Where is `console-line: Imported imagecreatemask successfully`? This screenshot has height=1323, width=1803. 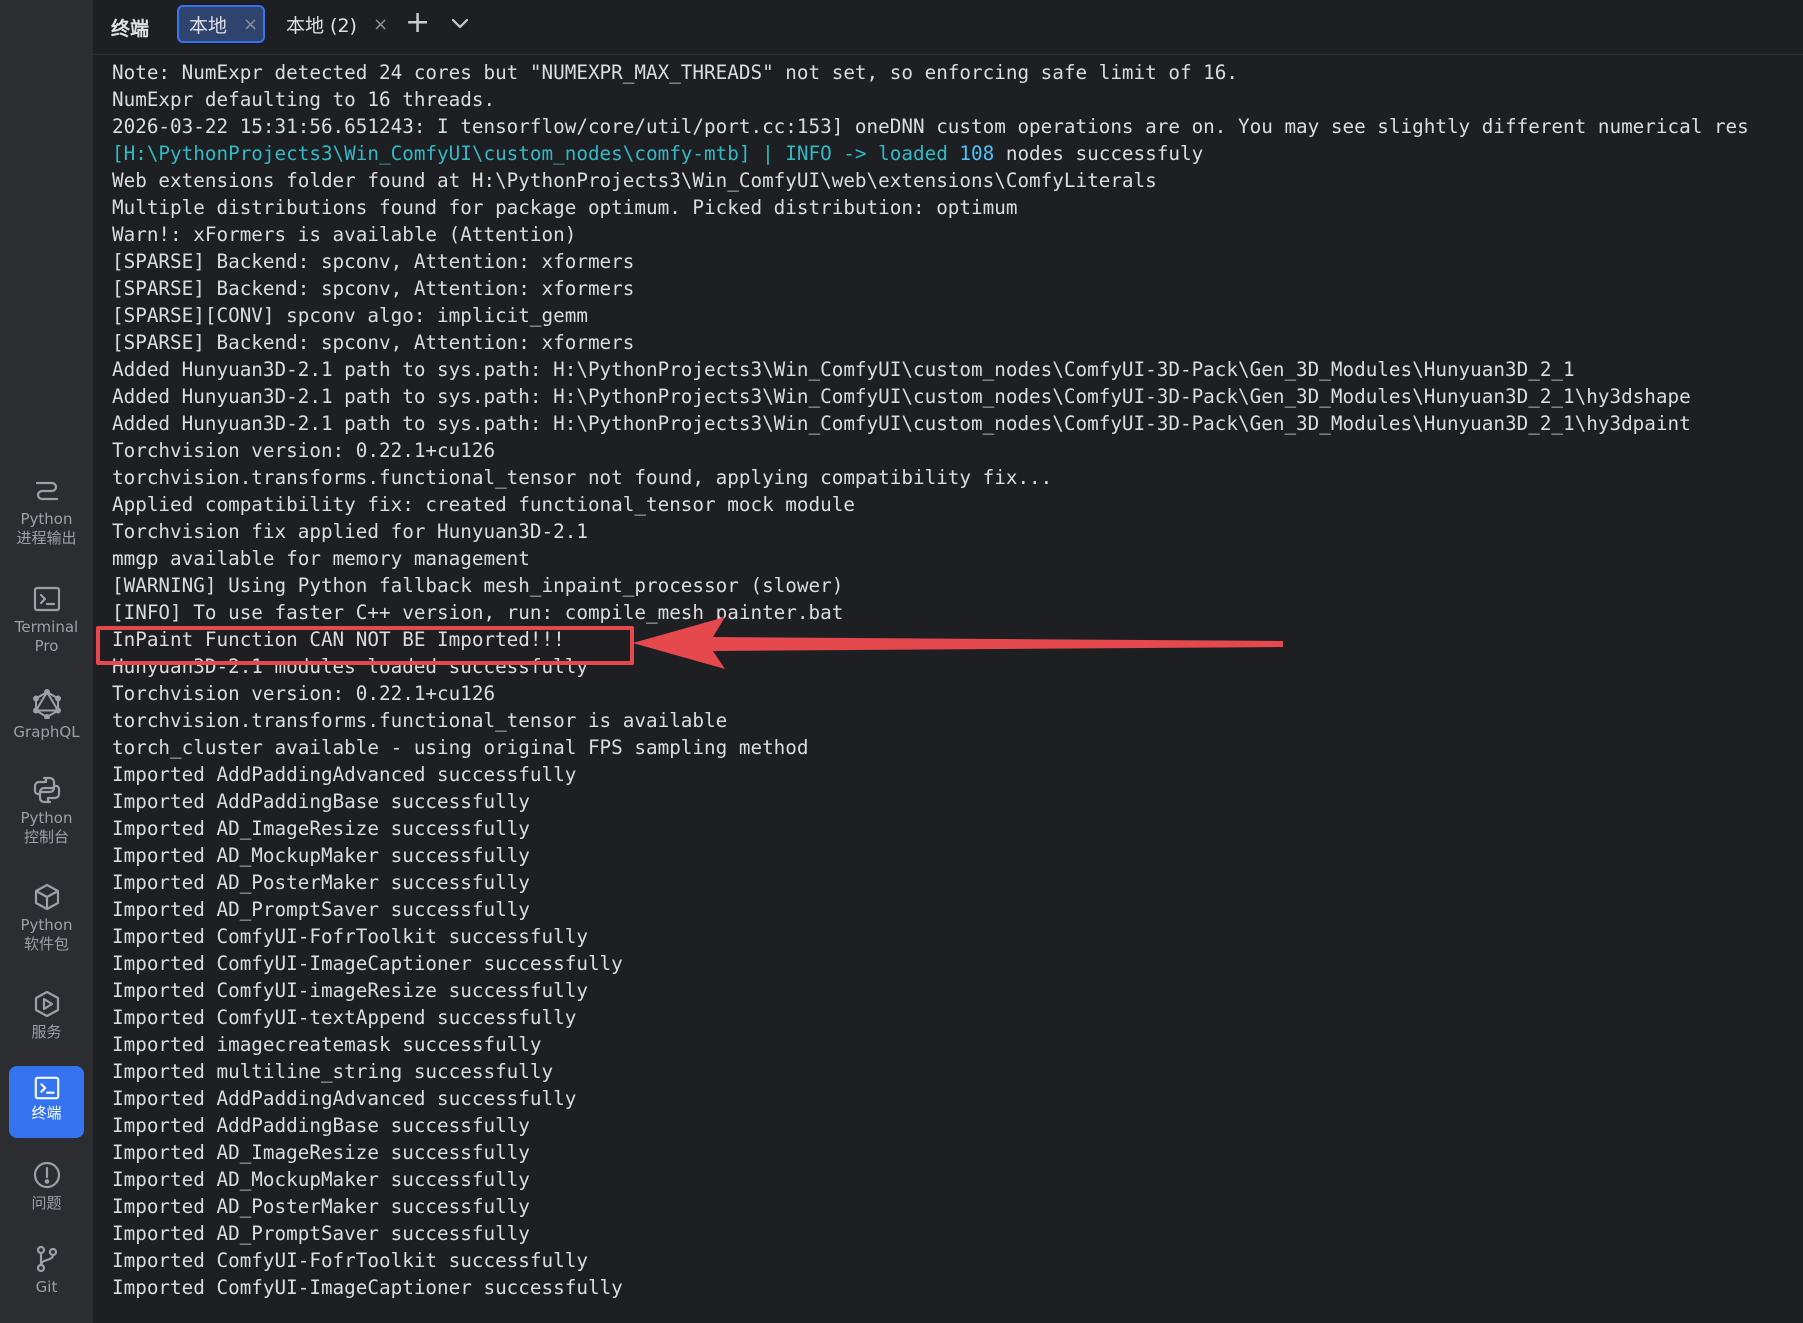
console-line: Imported imagecreatemask successfully is located at coordinates (327, 1044).